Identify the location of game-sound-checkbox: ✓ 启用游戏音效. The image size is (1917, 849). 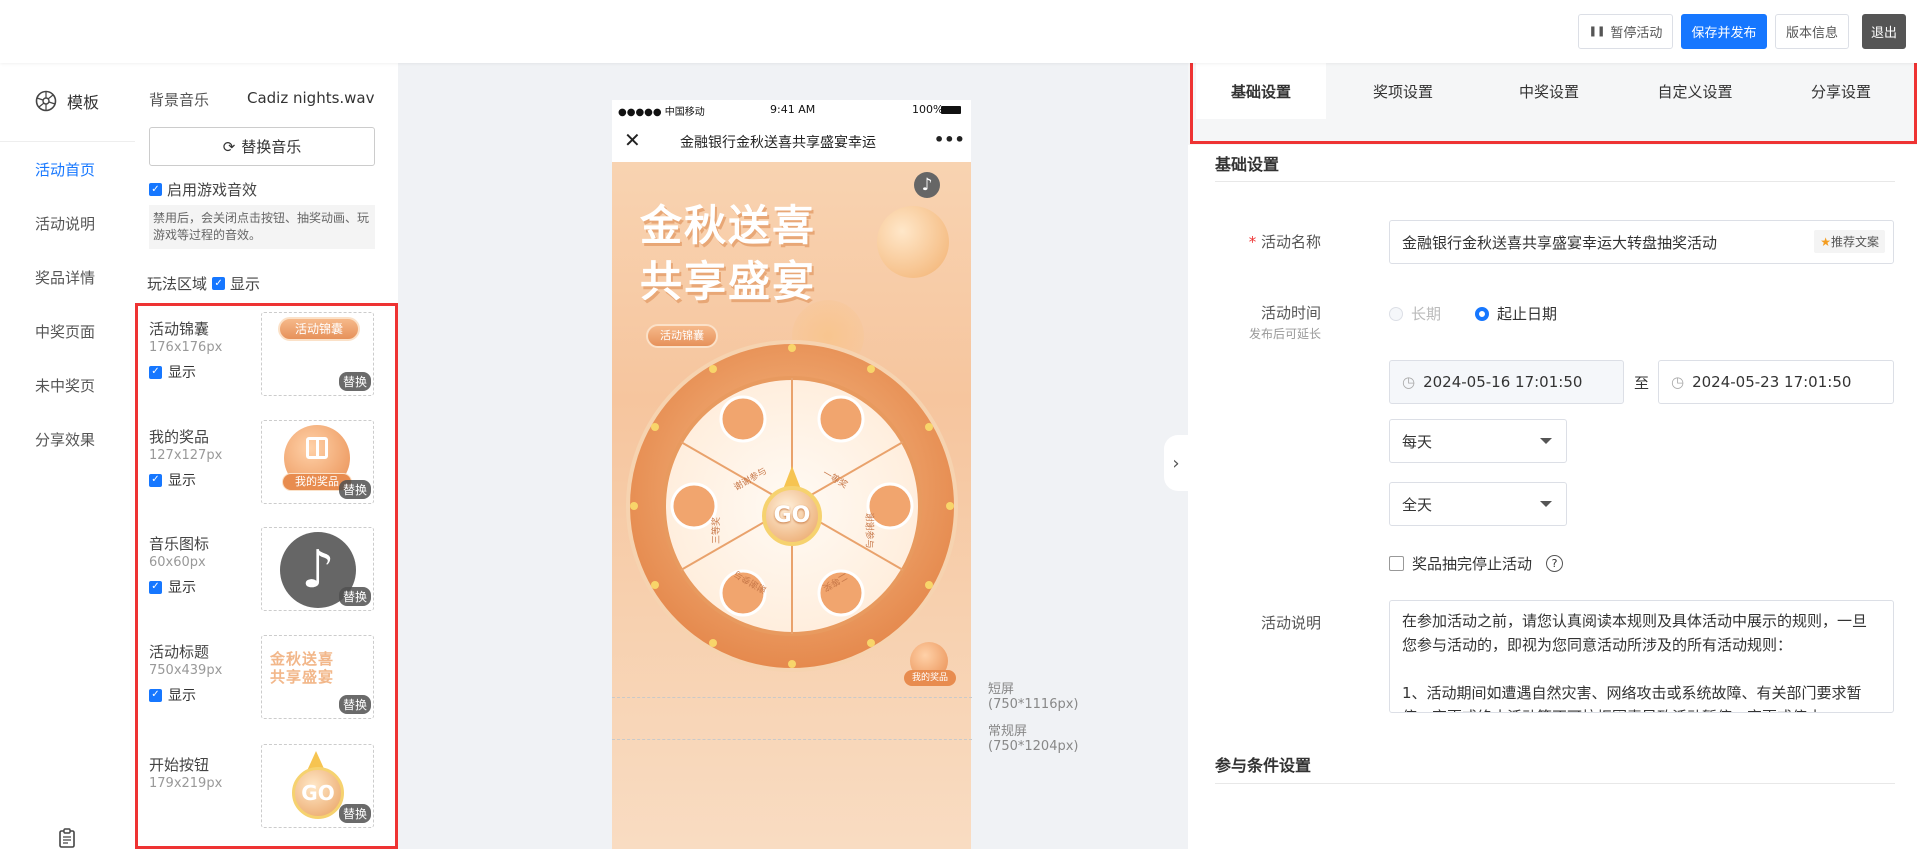
(203, 189).